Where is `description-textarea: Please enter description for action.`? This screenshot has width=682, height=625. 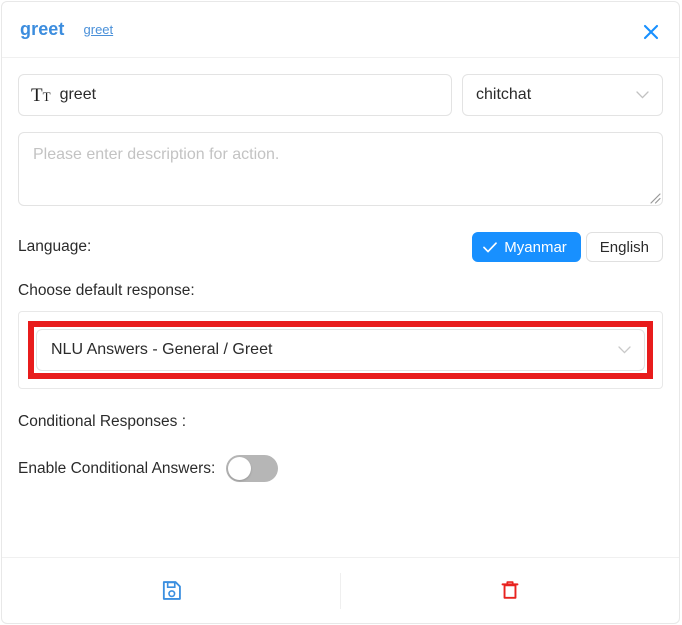 description-textarea: Please enter description for action. is located at coordinates (340, 169).